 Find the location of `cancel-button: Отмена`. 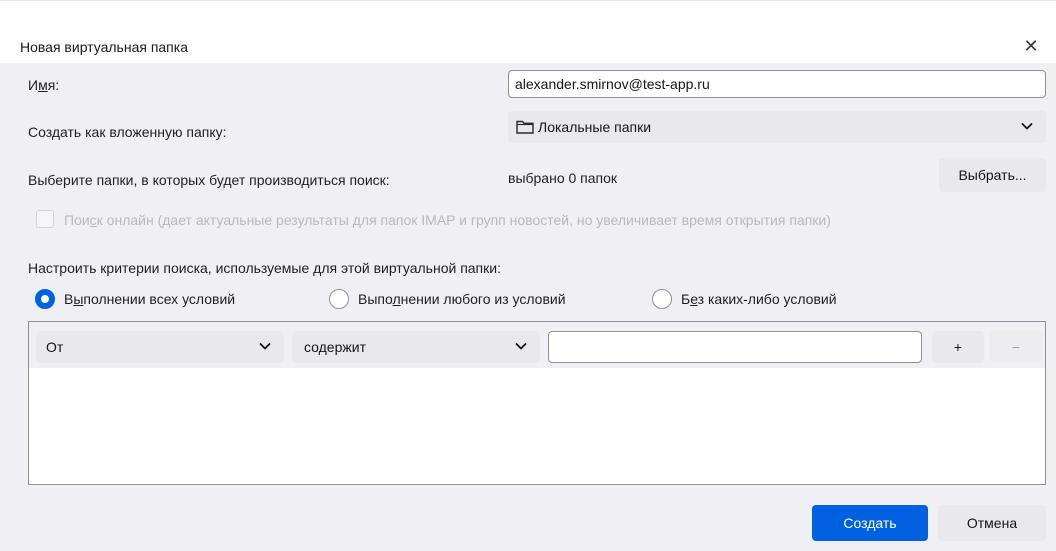

cancel-button: Отмена is located at coordinates (992, 523).